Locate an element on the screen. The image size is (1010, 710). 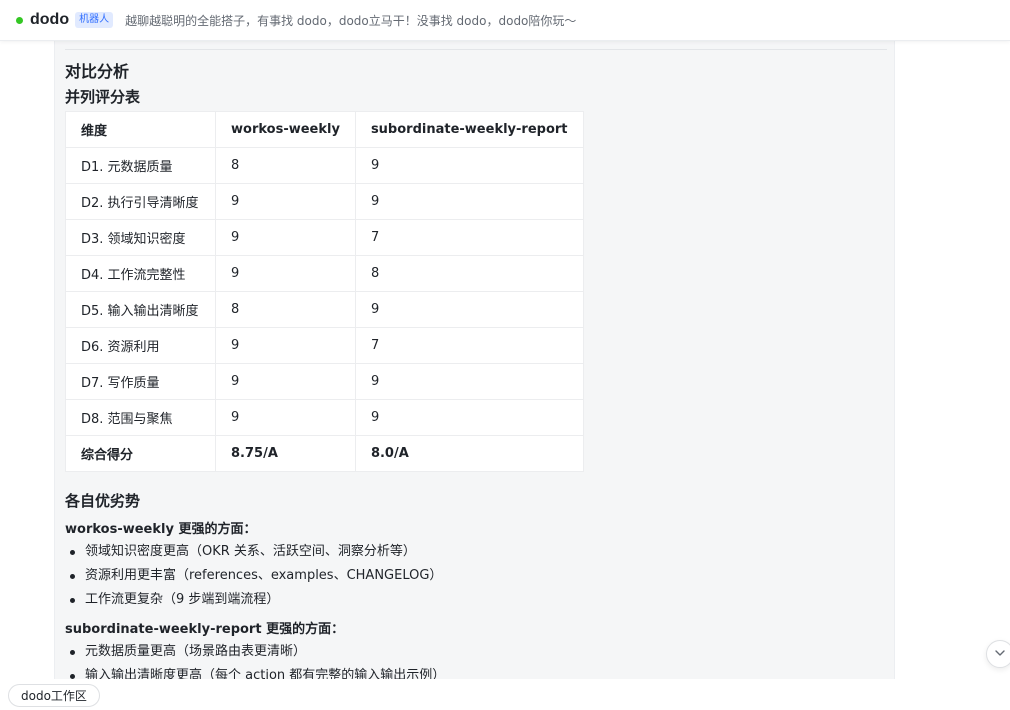
total-label: 综合得分 is located at coordinates (140, 453).